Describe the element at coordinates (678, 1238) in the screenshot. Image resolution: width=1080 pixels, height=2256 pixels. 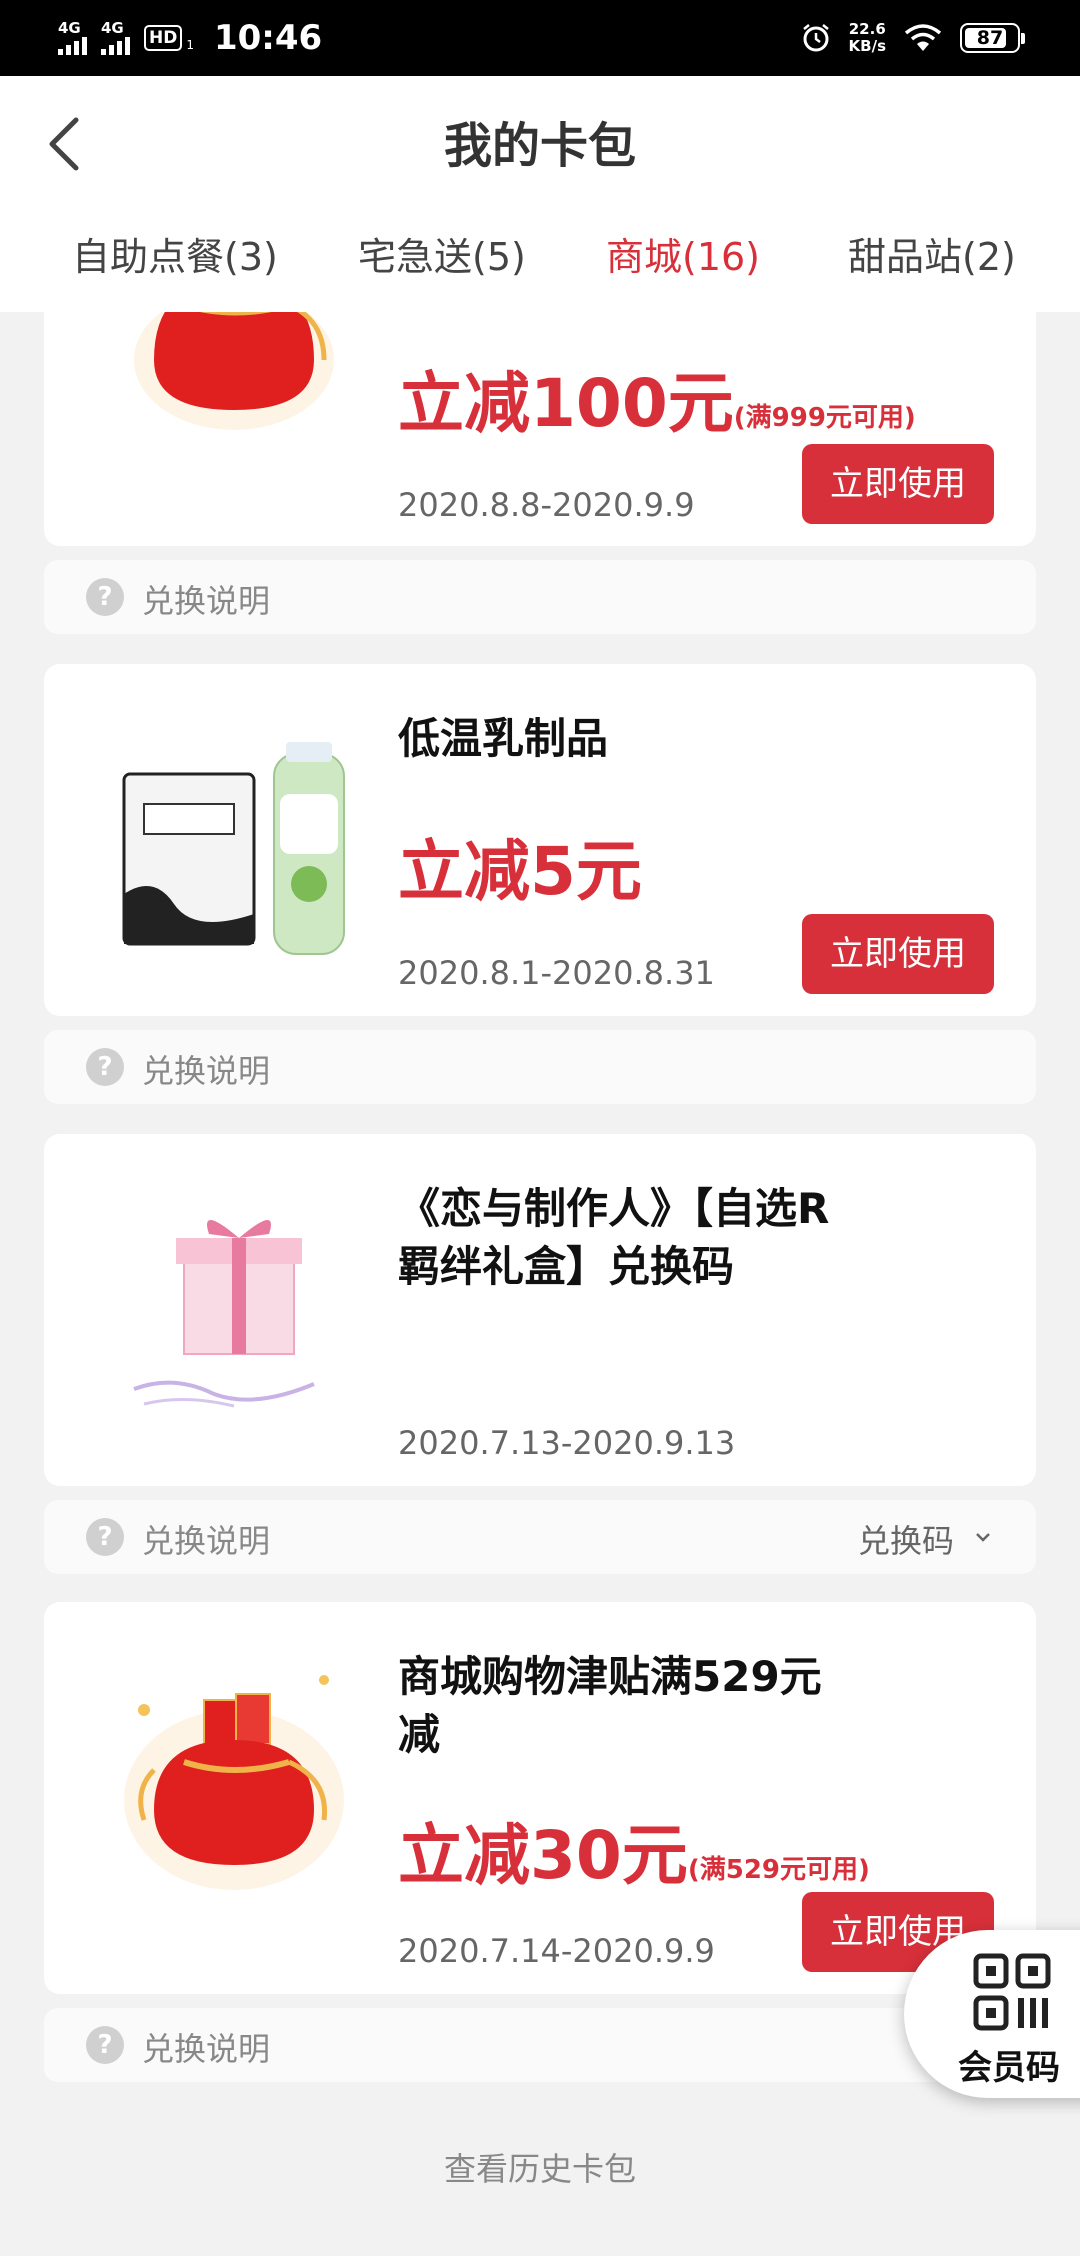
I see `coupon-name: 《恋与制作人》【自选R 羁绊礼盒】兑换码` at that location.